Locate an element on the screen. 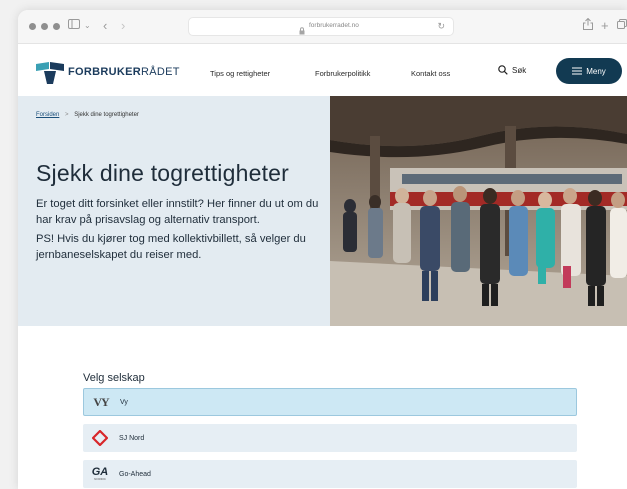 This screenshot has width=627, height=489. window-controls is located at coordinates (44, 26).